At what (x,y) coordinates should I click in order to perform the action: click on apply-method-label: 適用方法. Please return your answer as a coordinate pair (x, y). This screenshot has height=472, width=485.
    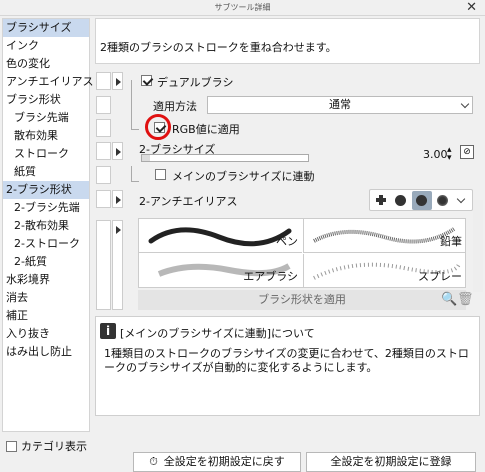
    Looking at the image, I should click on (175, 106).